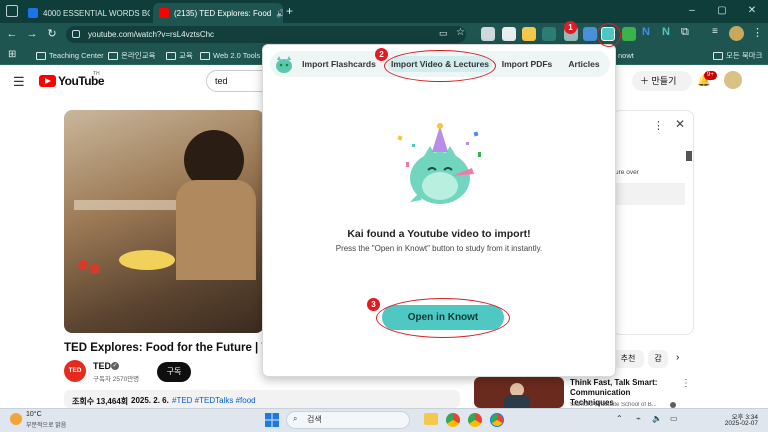 Image resolution: width=768 pixels, height=432 pixels. What do you see at coordinates (279, 13) in the screenshot?
I see `speaker-icon: 🔊` at bounding box center [279, 13].